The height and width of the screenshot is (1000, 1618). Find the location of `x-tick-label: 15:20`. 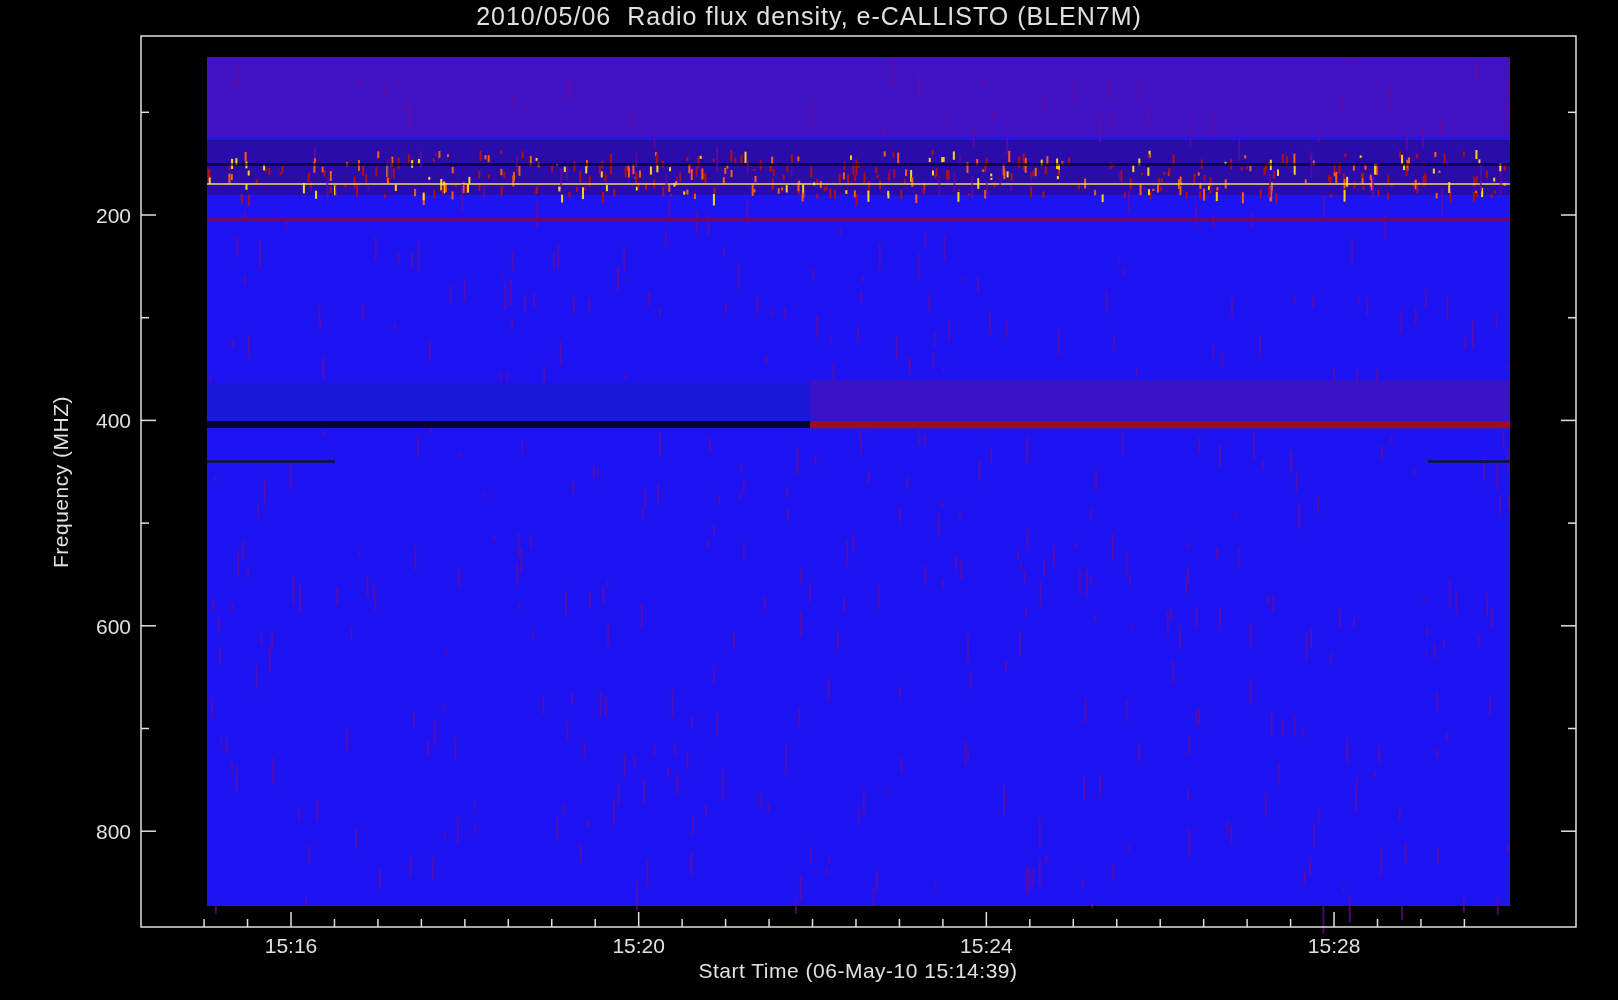

x-tick-label: 15:20 is located at coordinates (638, 945).